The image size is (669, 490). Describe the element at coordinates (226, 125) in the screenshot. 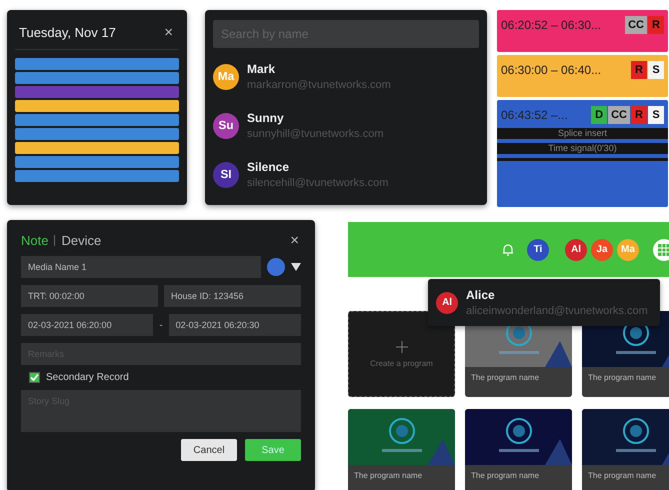

I see `avatar: Su` at that location.